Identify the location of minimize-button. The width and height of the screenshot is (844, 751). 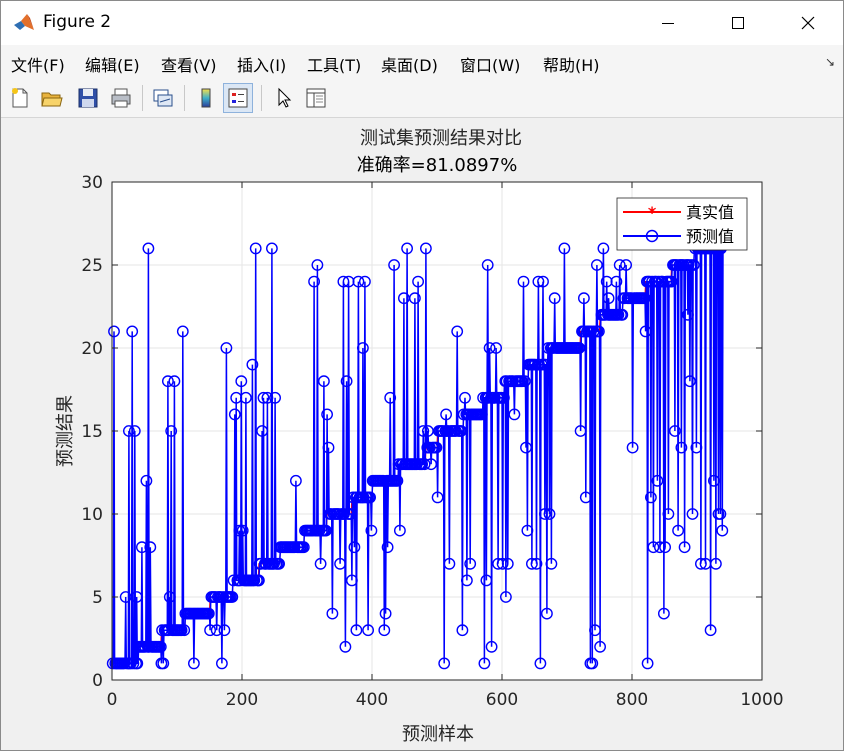
(668, 23).